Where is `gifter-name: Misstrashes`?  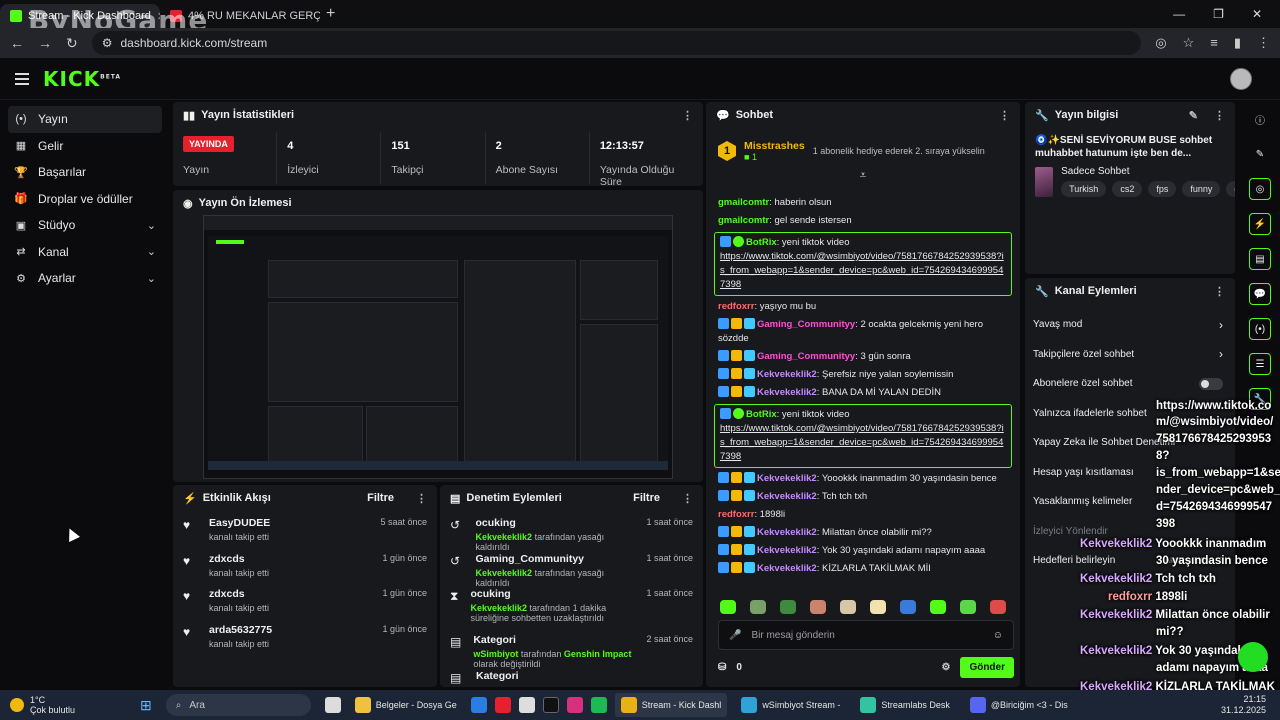 gifter-name: Misstrashes is located at coordinates (774, 146).